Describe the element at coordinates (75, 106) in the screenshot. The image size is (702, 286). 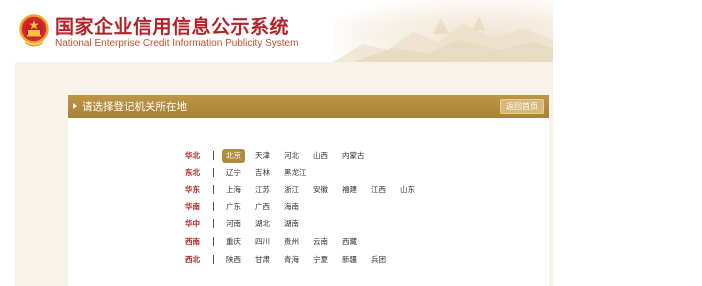
I see `arrow-right-icon` at that location.